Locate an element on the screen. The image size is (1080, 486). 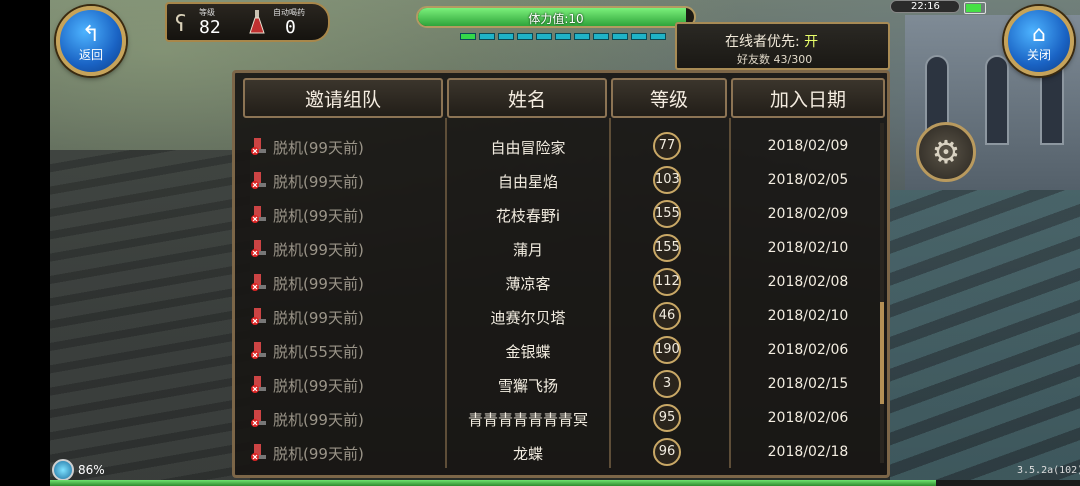
table-row: 脱机(99天前) 自由星焰 103 2018/02/05 is located at coordinates (561, 180).